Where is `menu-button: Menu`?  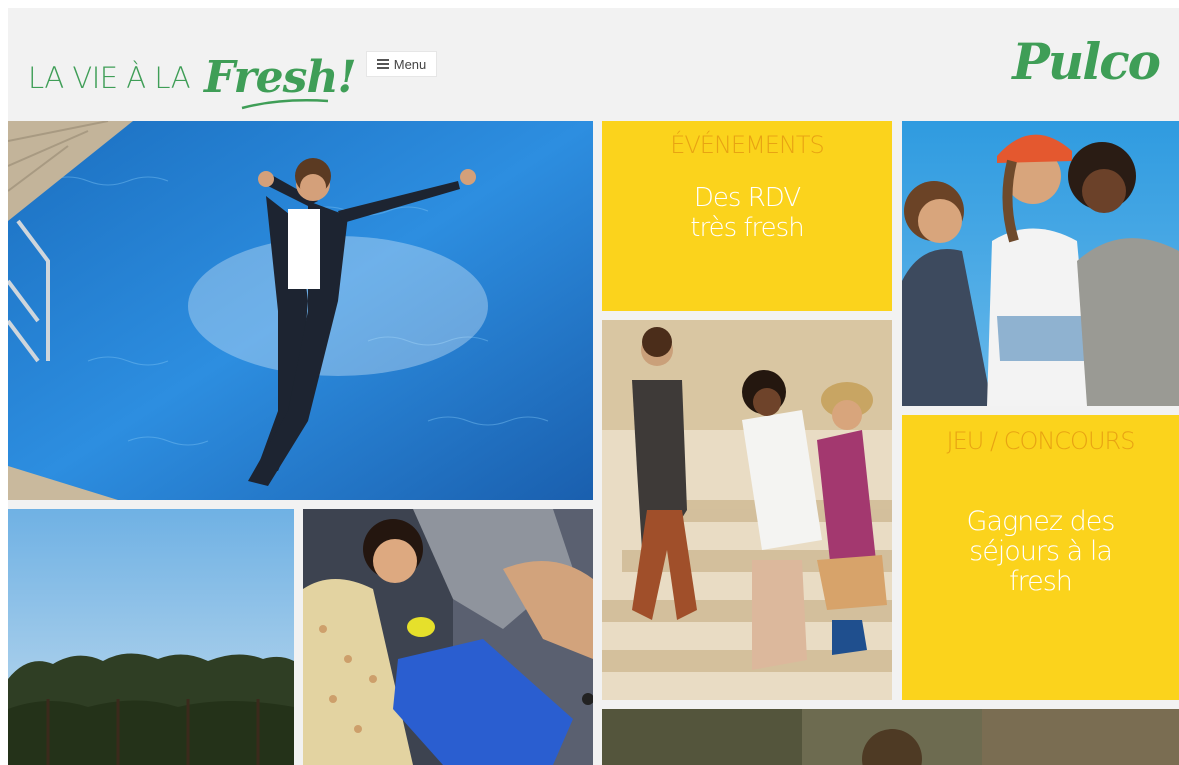 menu-button: Menu is located at coordinates (401, 64).